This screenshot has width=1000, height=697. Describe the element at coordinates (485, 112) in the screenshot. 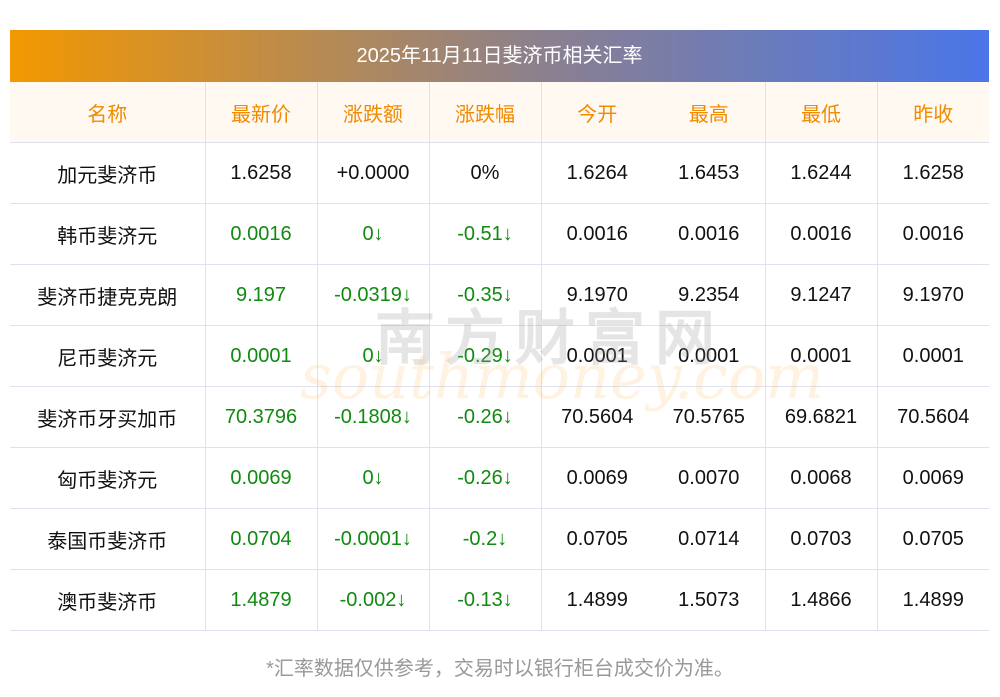

I see `column-header: 涨跌幅` at that location.